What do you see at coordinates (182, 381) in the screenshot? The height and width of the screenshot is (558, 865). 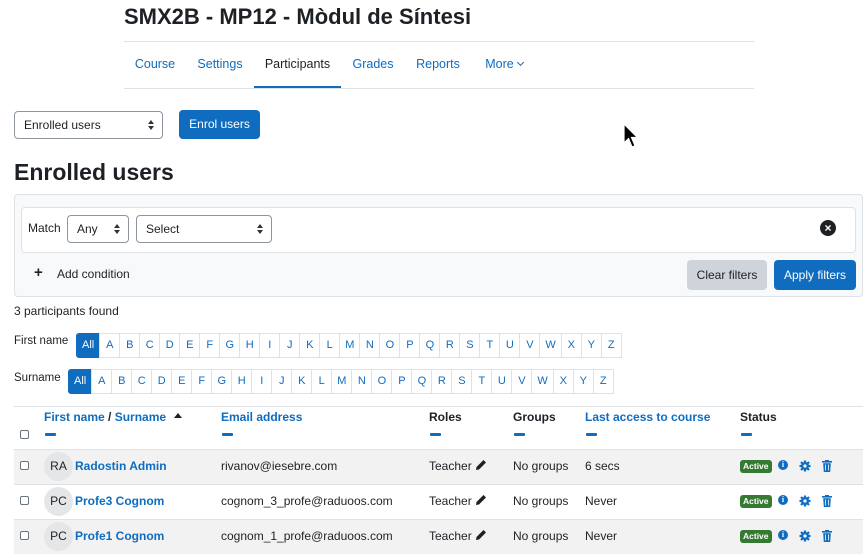 I see `surname-initial-e: E` at bounding box center [182, 381].